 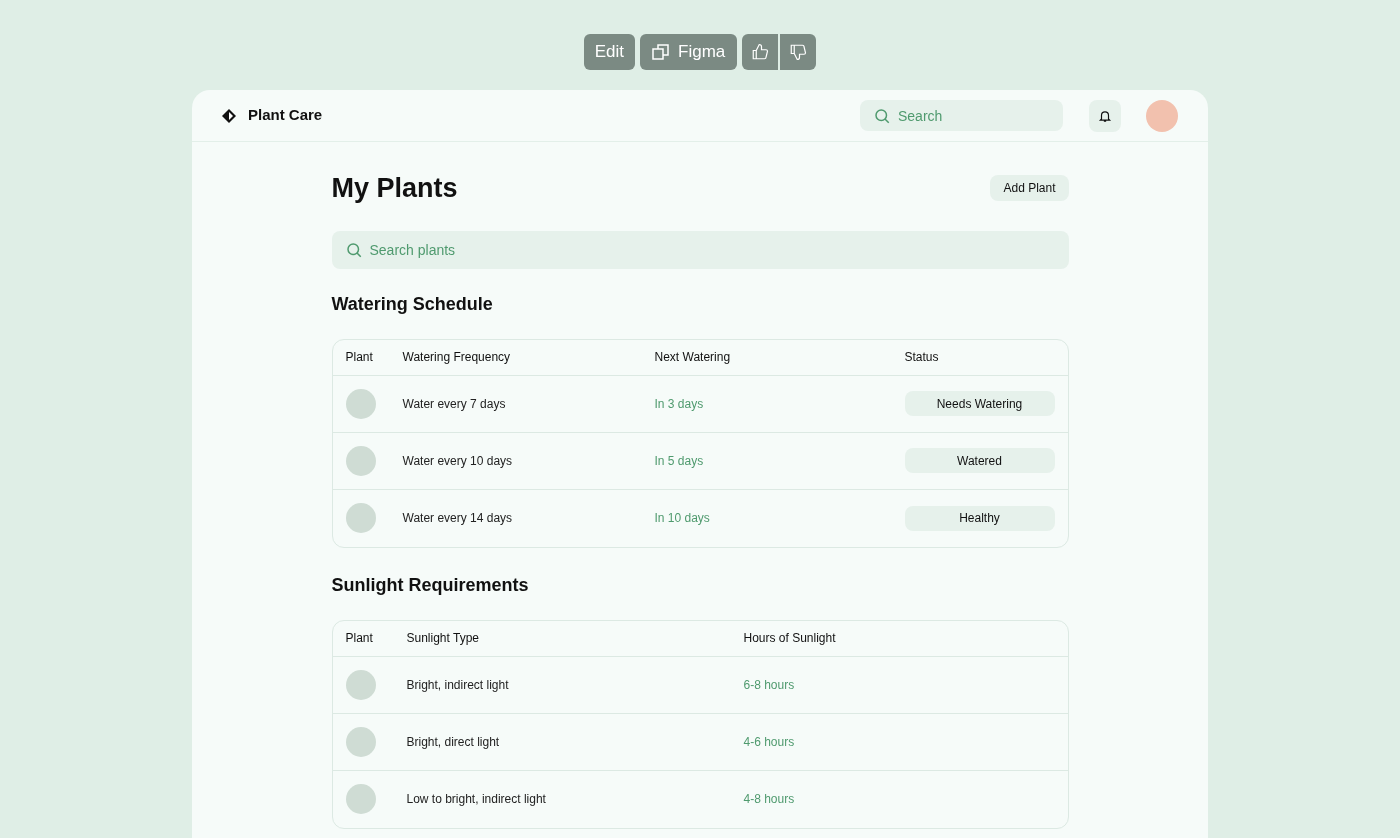 I want to click on sunlight-hours-cell-text: 4-6 hours, so click(x=769, y=742).